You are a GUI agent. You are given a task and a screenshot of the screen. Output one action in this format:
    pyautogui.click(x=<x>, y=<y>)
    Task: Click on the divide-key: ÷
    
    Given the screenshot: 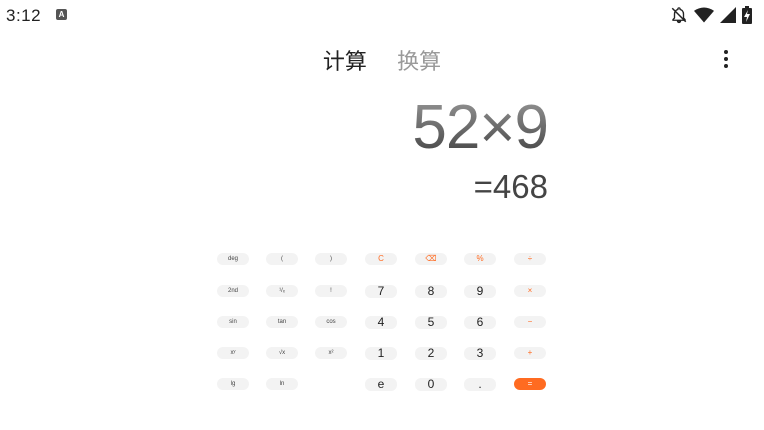 What is the action you would take?
    pyautogui.click(x=530, y=259)
    